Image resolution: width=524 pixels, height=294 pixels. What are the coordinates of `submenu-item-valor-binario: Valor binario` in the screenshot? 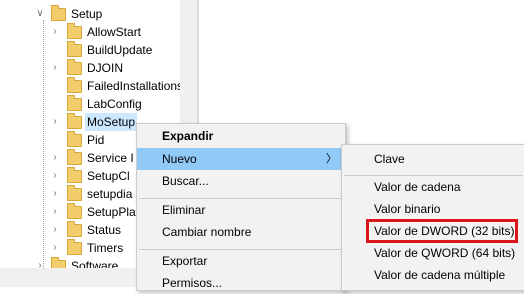 It's located at (433, 209).